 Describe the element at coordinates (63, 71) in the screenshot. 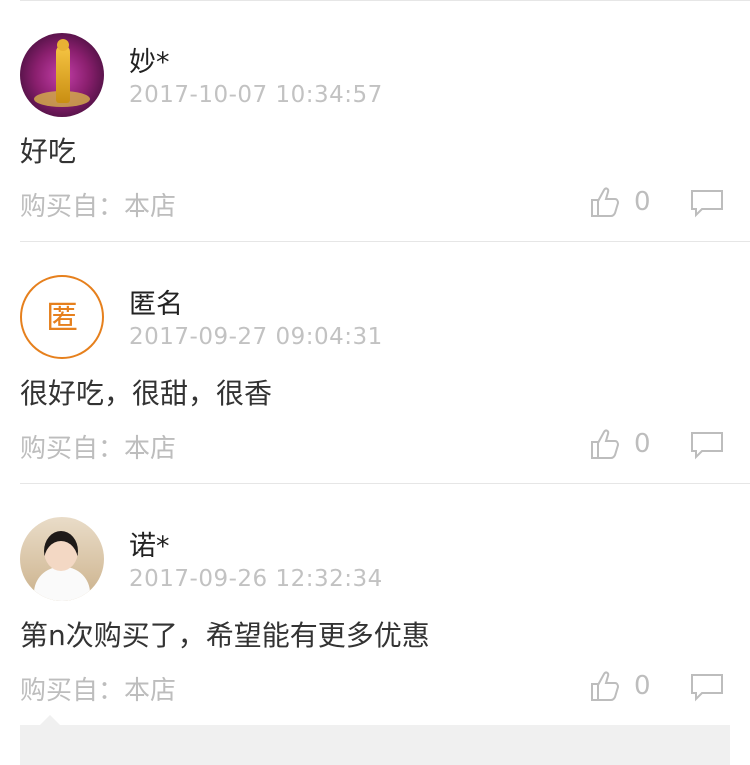

I see `avatar-image-figure` at that location.